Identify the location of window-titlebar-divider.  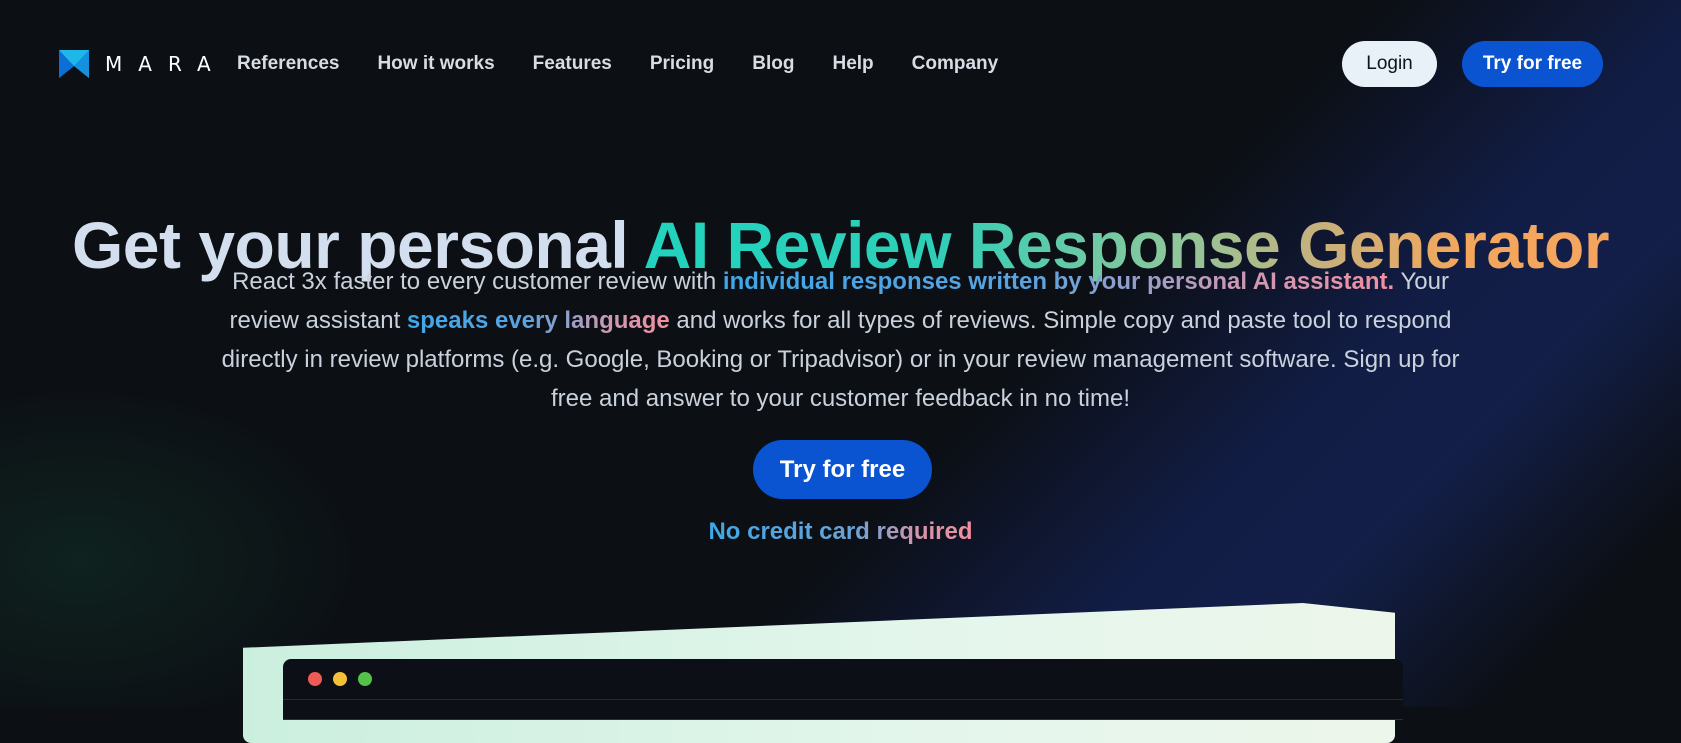
(843, 699).